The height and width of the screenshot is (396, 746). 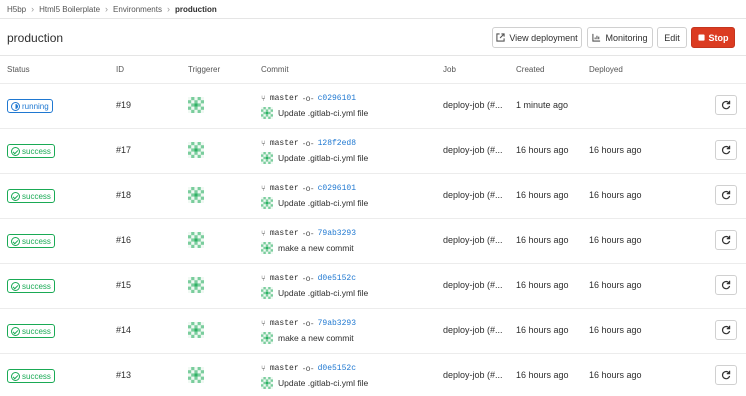 I want to click on created-time: 1 minute ago, so click(x=542, y=105).